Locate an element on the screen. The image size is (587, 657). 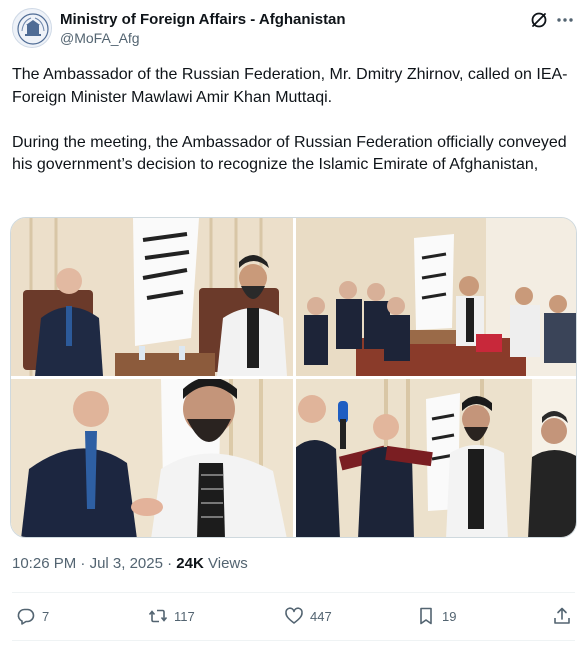
reply-button: 7 is located at coordinates (32, 616).